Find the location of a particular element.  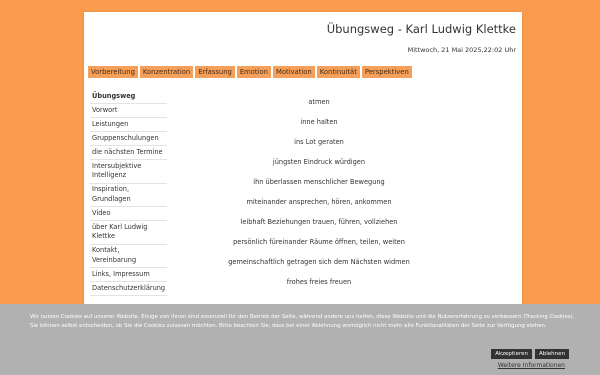

sidebar-item-uebungsweg: Übungsweg is located at coordinates (128, 97).